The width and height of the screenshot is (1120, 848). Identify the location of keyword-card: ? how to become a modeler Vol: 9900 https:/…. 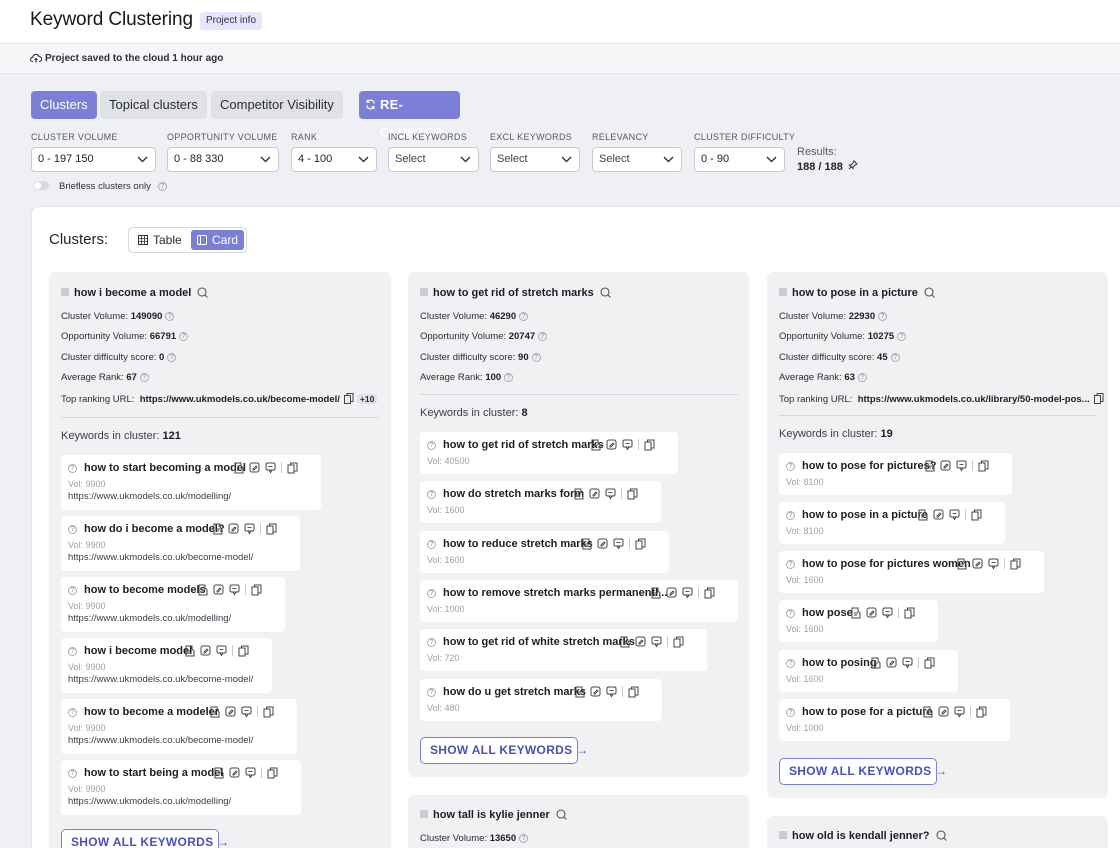
(179, 726).